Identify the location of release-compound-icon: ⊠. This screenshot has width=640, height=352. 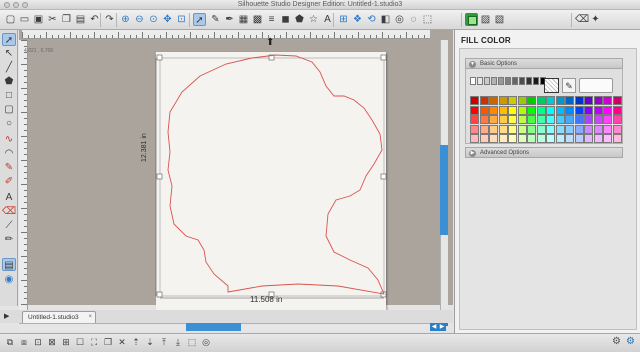
(52, 342).